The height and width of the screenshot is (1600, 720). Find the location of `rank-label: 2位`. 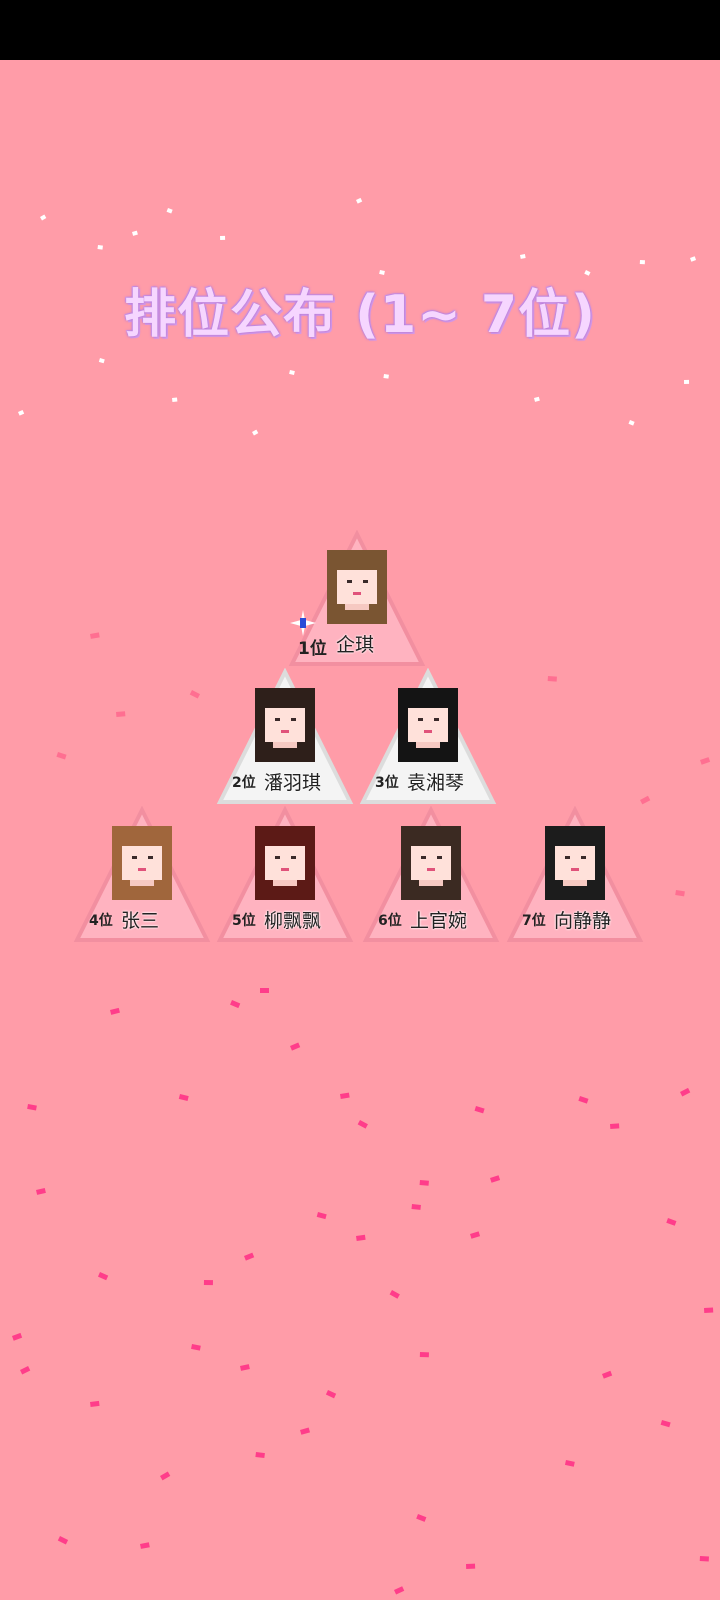

rank-label: 2位 is located at coordinates (244, 783).